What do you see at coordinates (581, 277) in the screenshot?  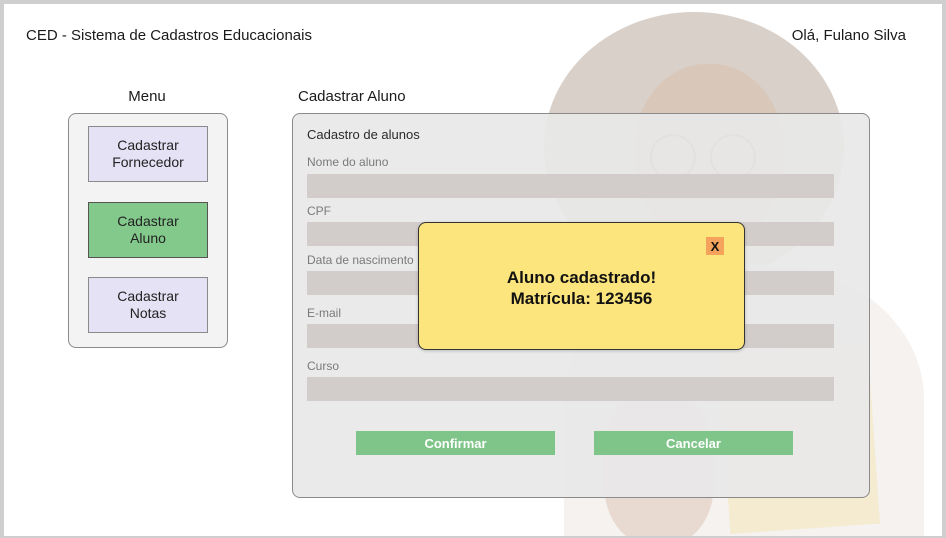 I see `dialog-message-line1: Aluno cadastrado!` at bounding box center [581, 277].